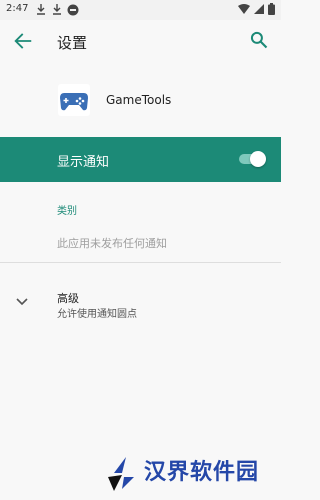 The width and height of the screenshot is (320, 500). I want to click on divider, so click(140, 262).